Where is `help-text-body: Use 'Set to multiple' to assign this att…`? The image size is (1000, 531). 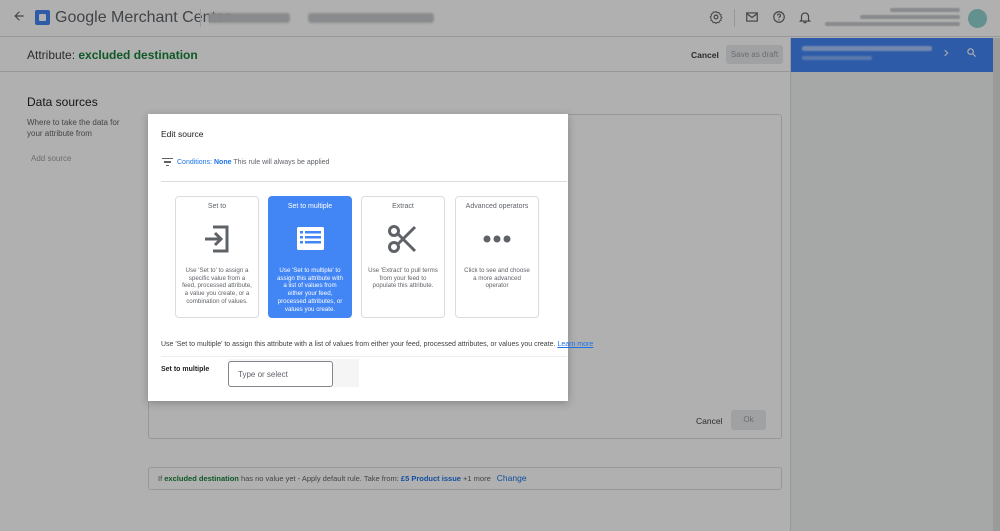
help-text-body: Use 'Set to multiple' to assign this att… is located at coordinates (358, 344).